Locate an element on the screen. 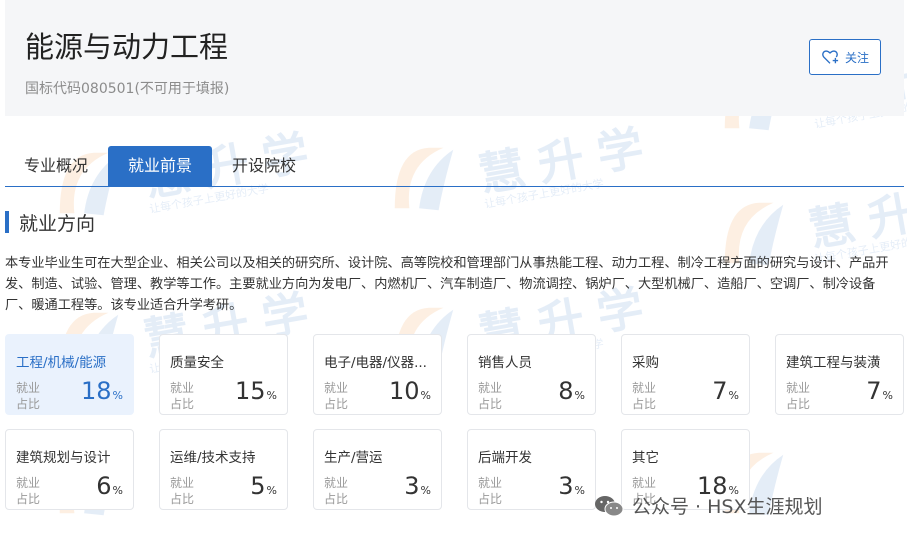 The image size is (907, 542). tab-universities: 开设院校 is located at coordinates (264, 166).